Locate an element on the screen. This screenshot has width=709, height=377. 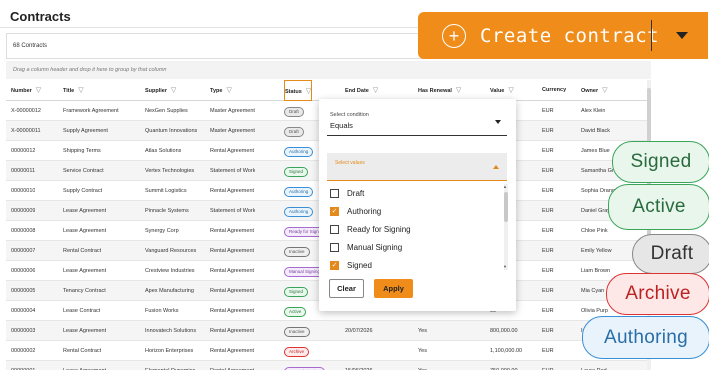
column-header-type: Type ▽ is located at coordinates (221, 90).